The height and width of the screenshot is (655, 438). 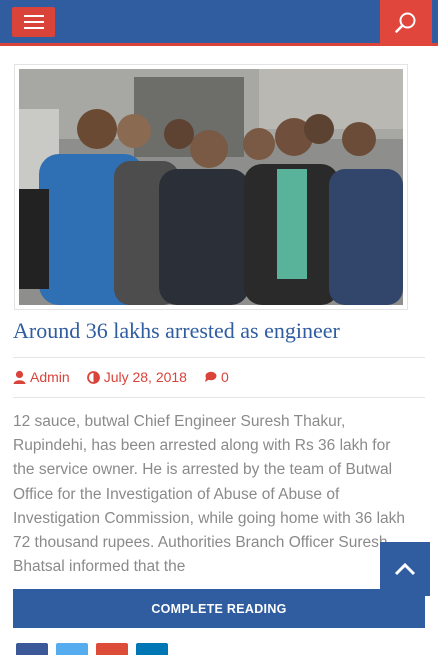 What do you see at coordinates (93, 377) in the screenshot?
I see `clock-icon` at bounding box center [93, 377].